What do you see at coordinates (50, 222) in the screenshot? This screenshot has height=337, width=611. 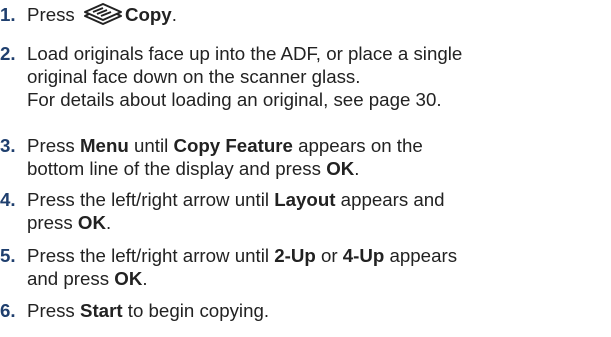 I see `step-text: press` at bounding box center [50, 222].